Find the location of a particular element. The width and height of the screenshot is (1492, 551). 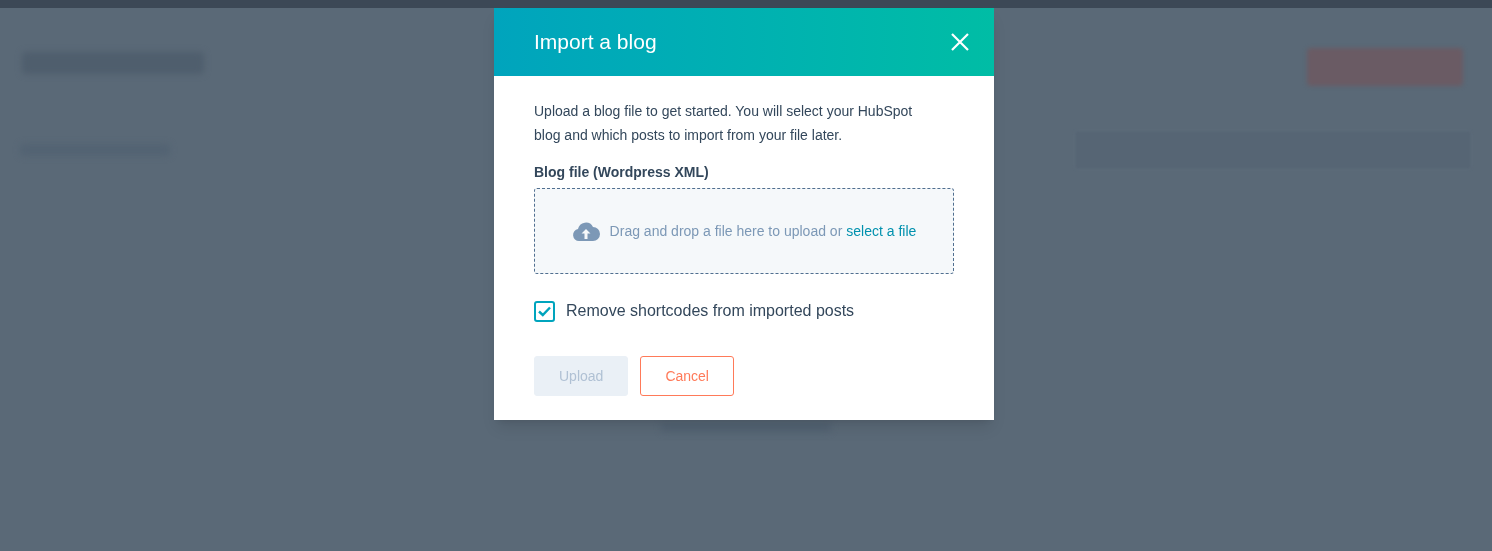

drop-hint: Drag and drop a file here to upload or is located at coordinates (726, 231).